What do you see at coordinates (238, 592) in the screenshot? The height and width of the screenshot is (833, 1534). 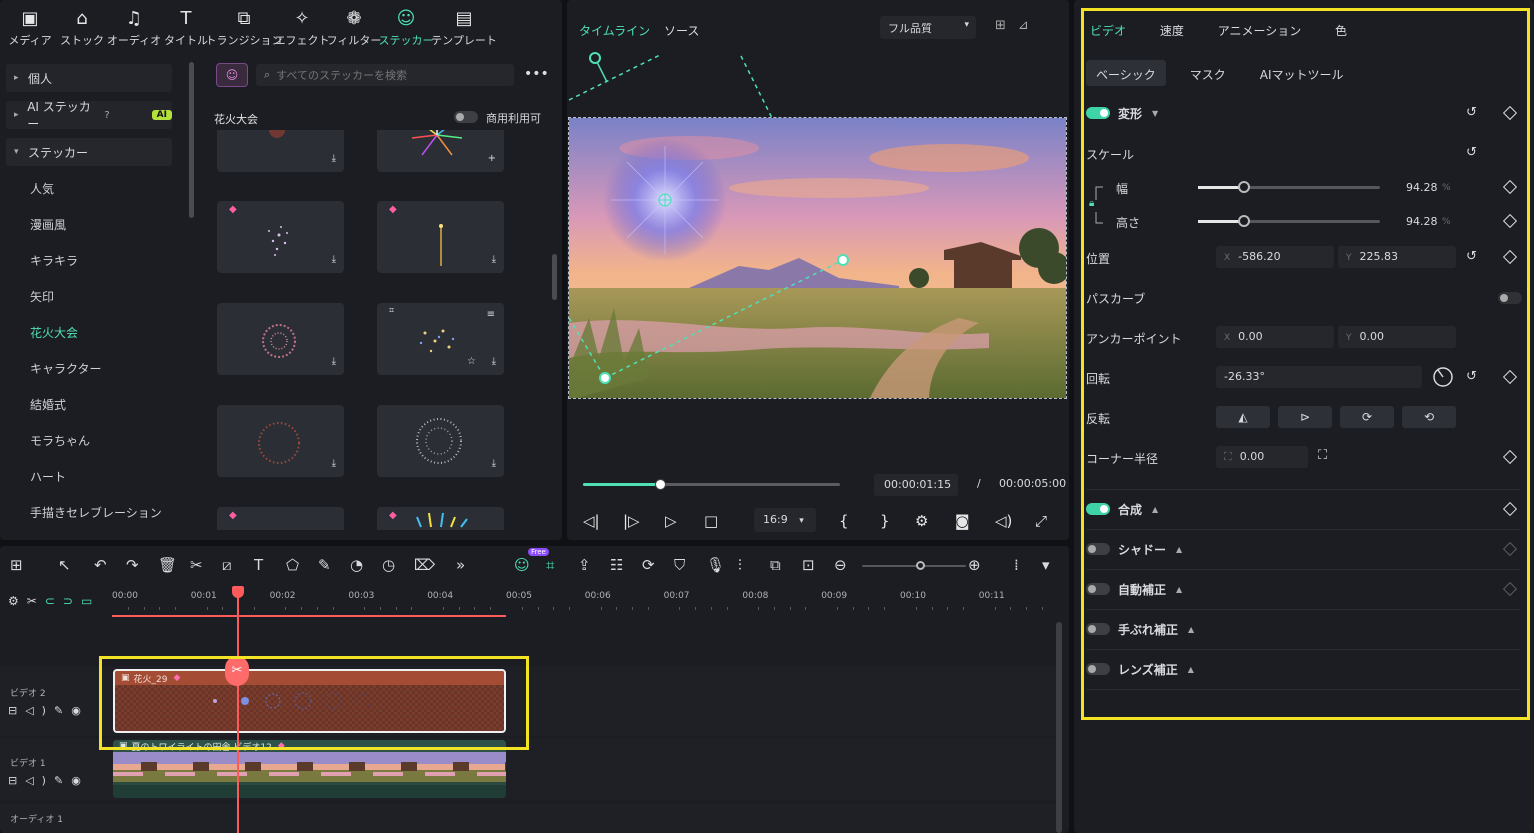 I see `playhead-handle` at bounding box center [238, 592].